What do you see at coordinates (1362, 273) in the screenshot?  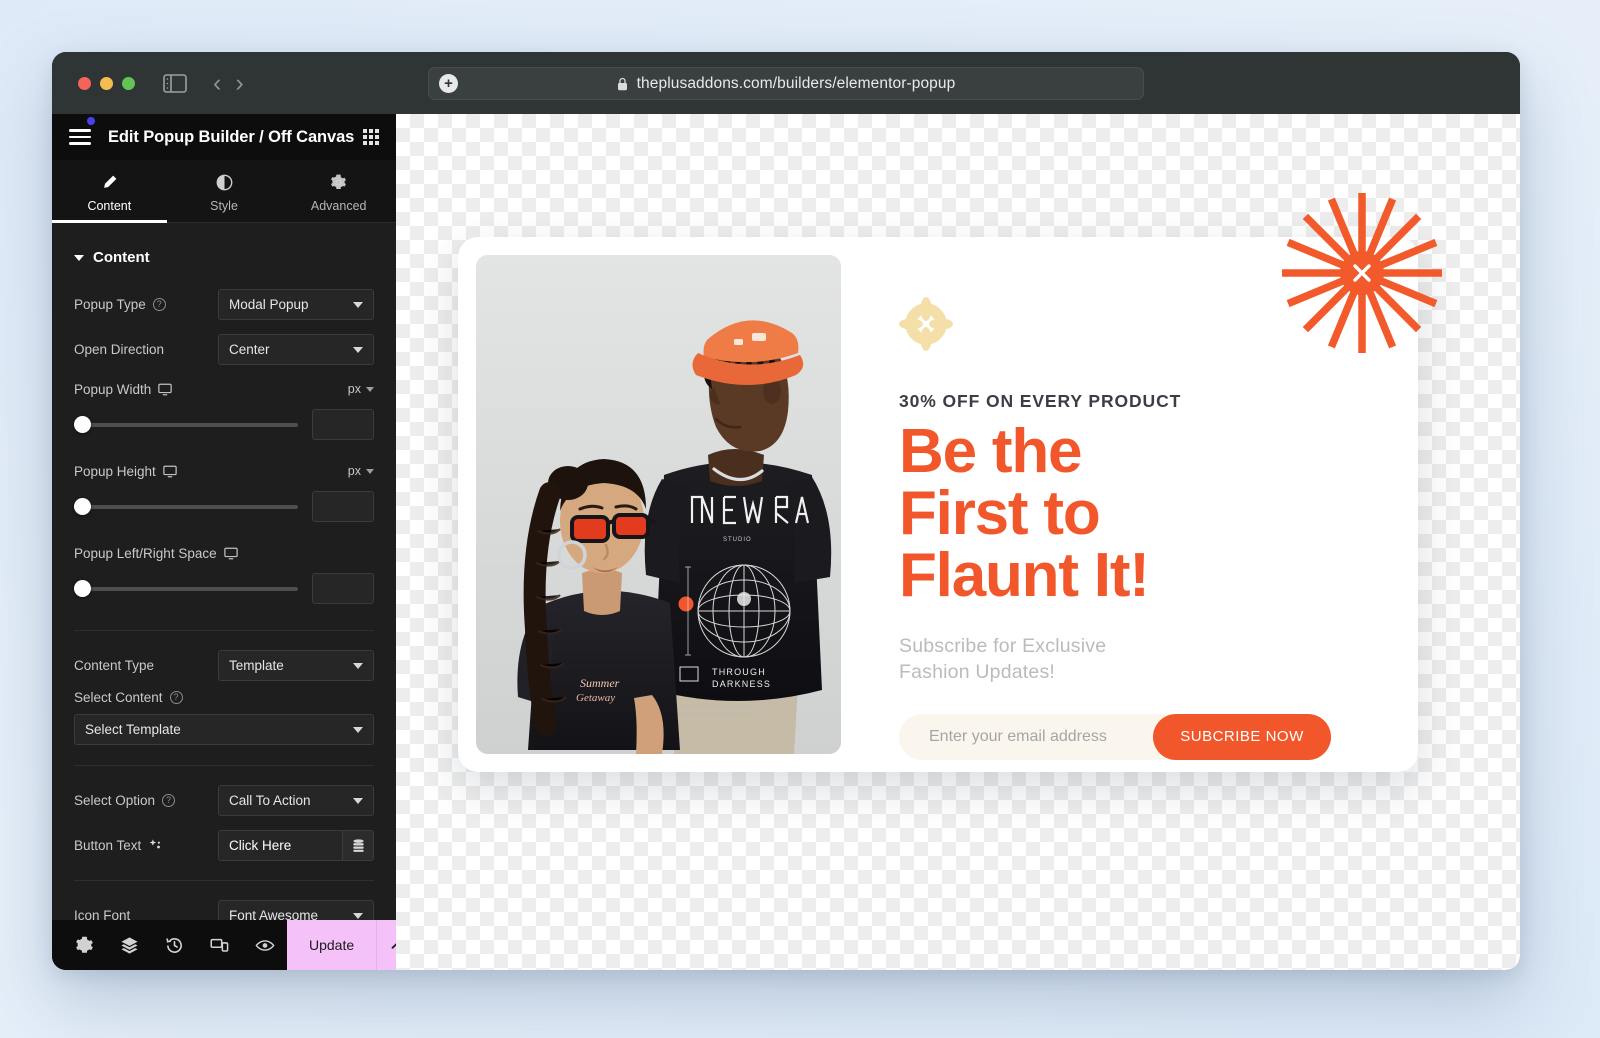 I see `starburst-close-icon` at bounding box center [1362, 273].